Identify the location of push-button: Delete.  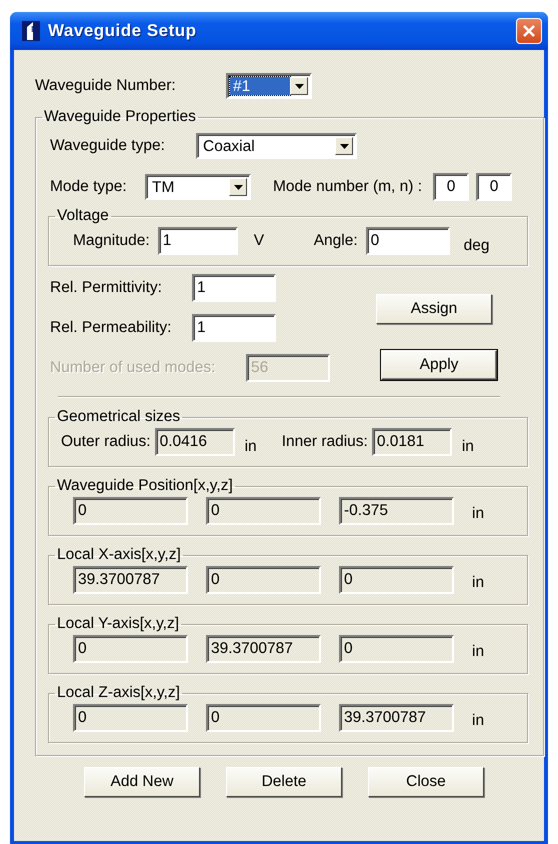
(284, 782).